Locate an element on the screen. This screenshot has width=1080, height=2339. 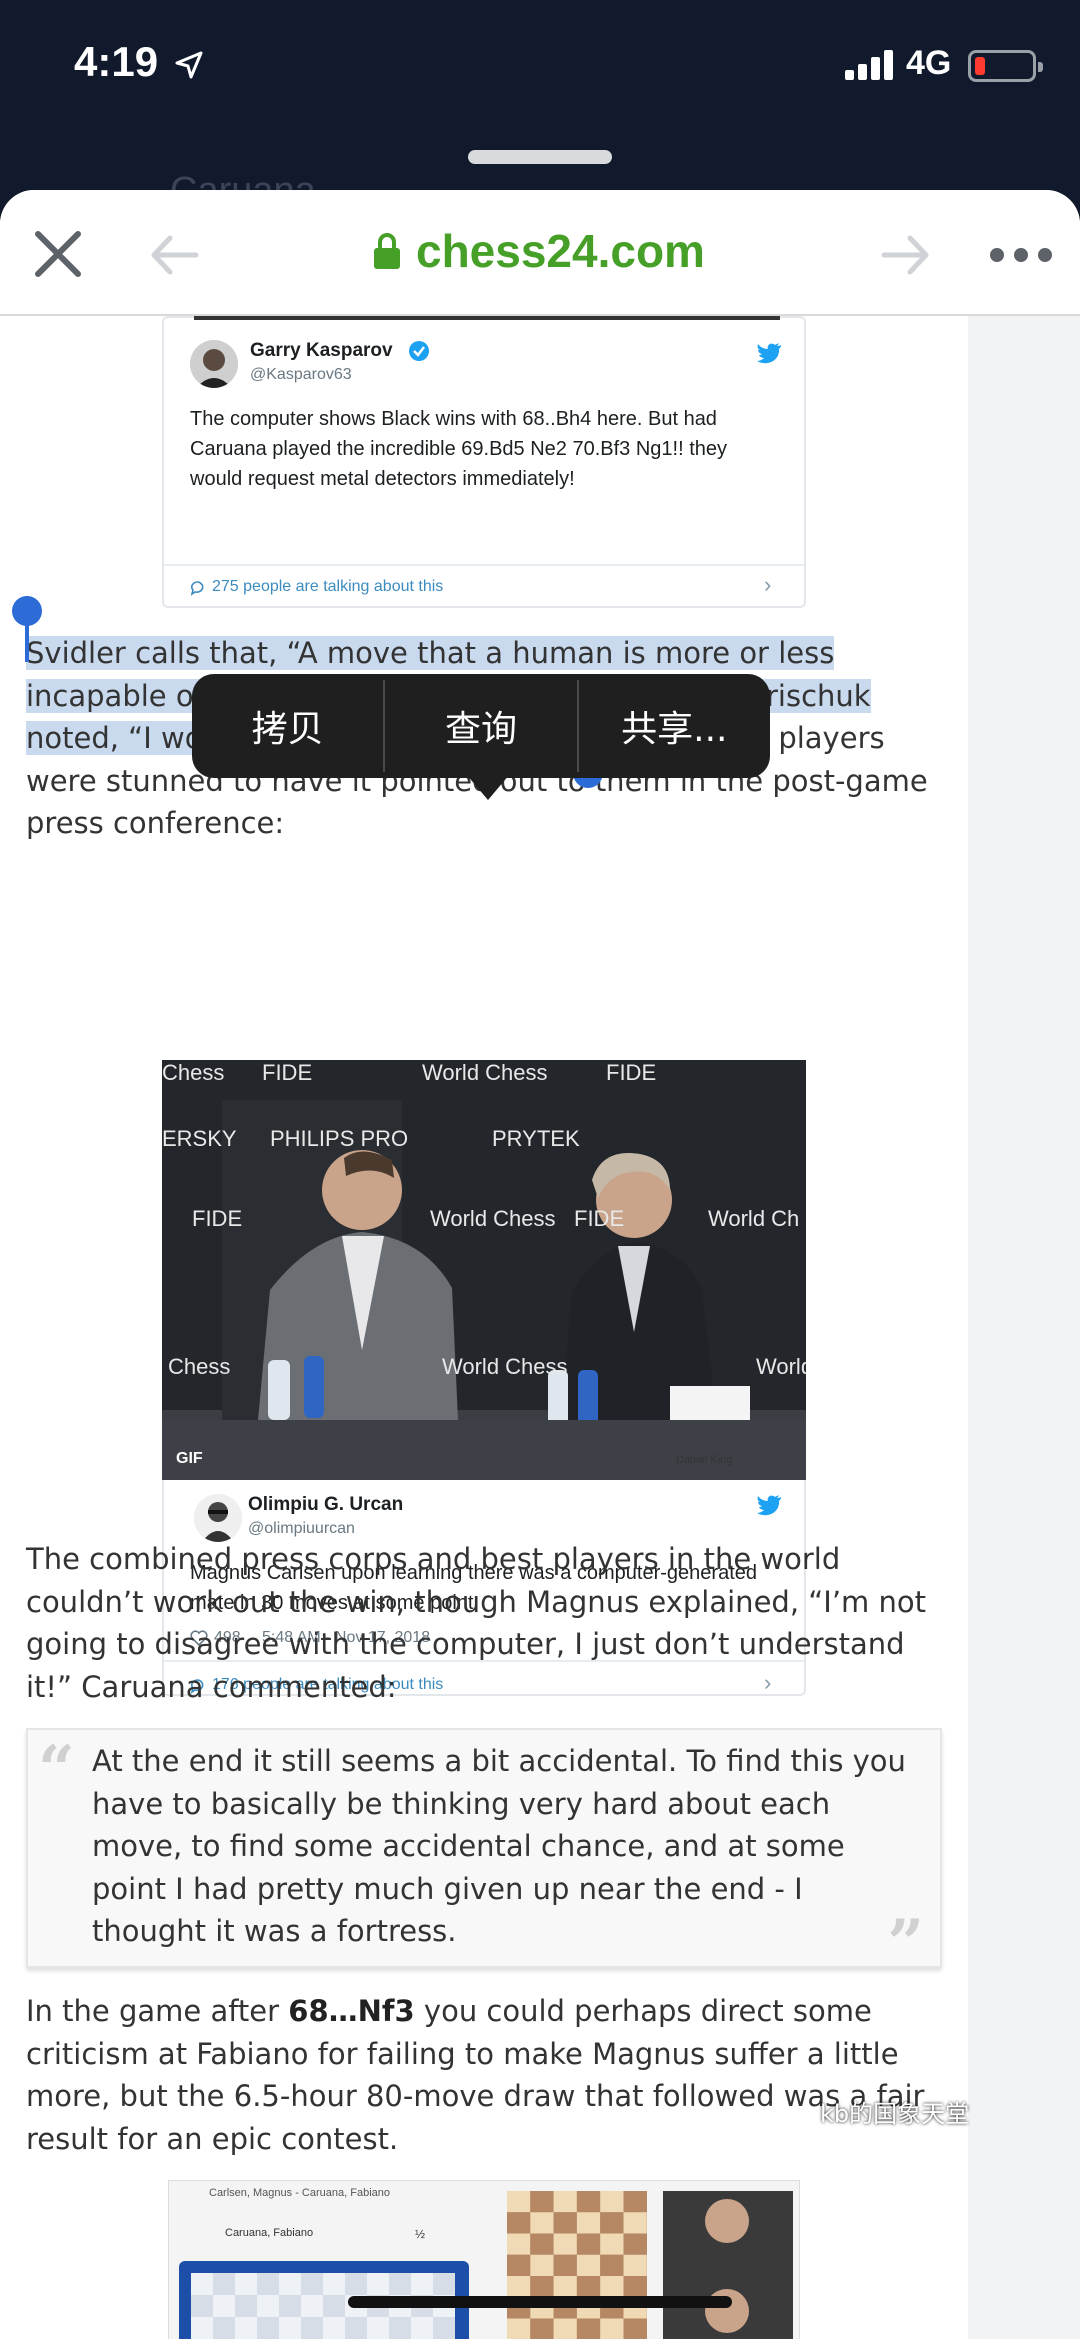
browser-toolbar: chess24.com is located at coordinates (540, 253).